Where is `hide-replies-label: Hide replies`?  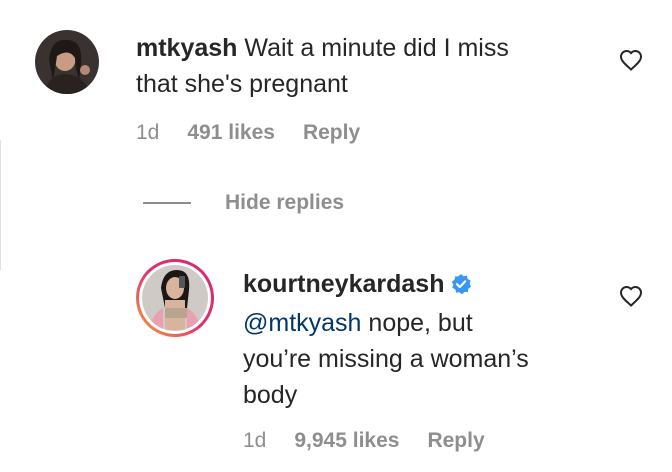 hide-replies-label: Hide replies is located at coordinates (285, 202).